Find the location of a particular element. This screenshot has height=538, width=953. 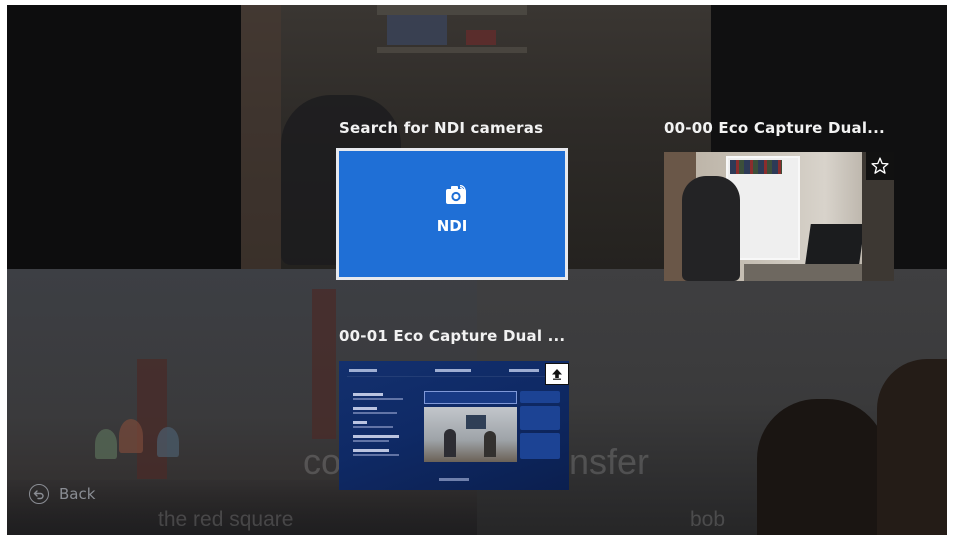

background-tile-top-left is located at coordinates (124, 137).